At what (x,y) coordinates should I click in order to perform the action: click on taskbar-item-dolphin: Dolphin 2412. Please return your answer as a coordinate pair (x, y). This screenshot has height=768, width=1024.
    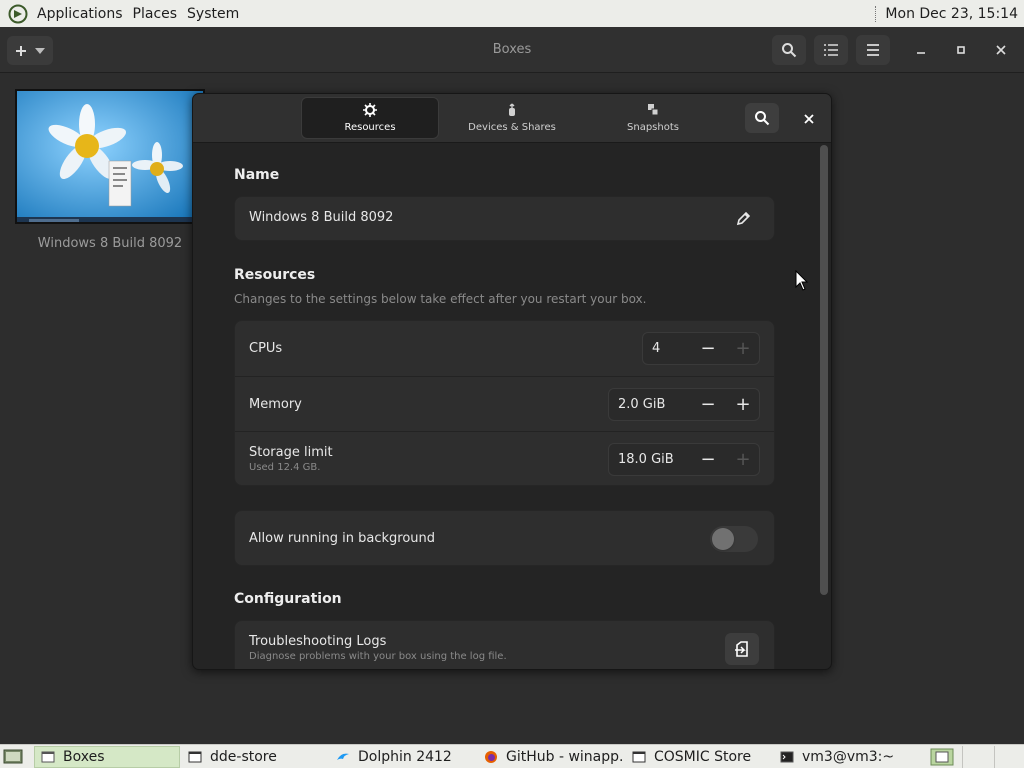
    Looking at the image, I should click on (403, 757).